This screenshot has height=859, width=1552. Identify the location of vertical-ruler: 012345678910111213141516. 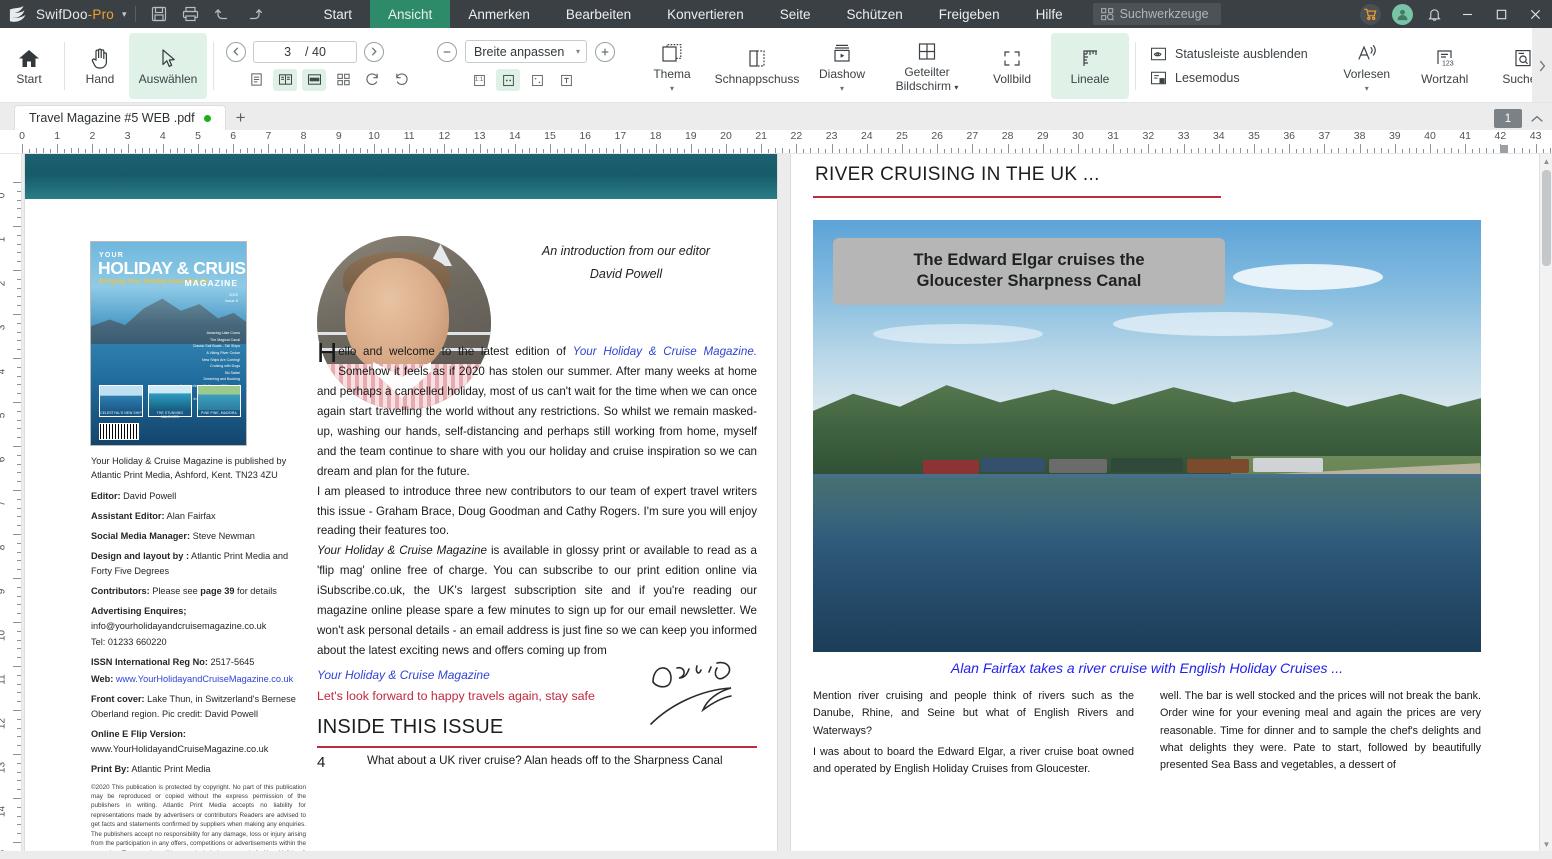
(11, 502).